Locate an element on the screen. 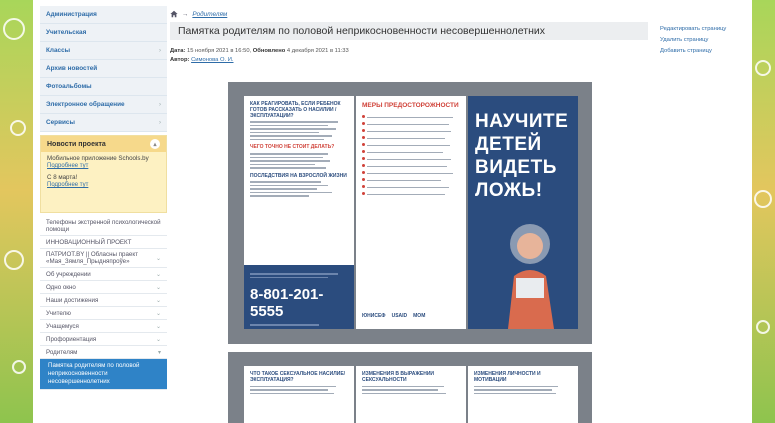 The width and height of the screenshot is (775, 423). sidebar-item: Администрация is located at coordinates (103, 15).